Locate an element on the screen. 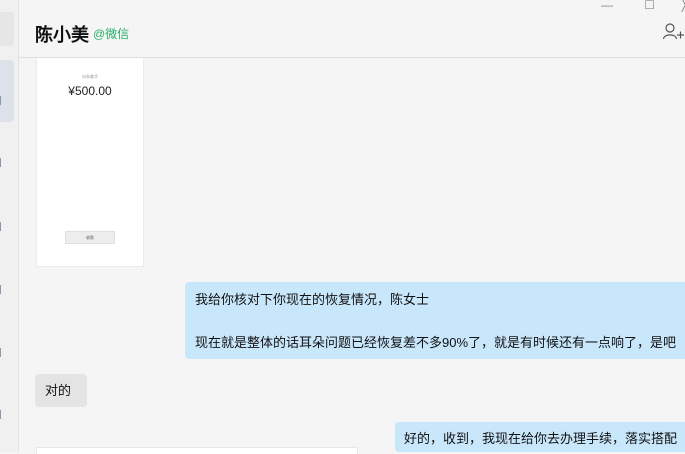  transfer-card: 向朱美华 ¥500.00 收款 is located at coordinates (90, 162).